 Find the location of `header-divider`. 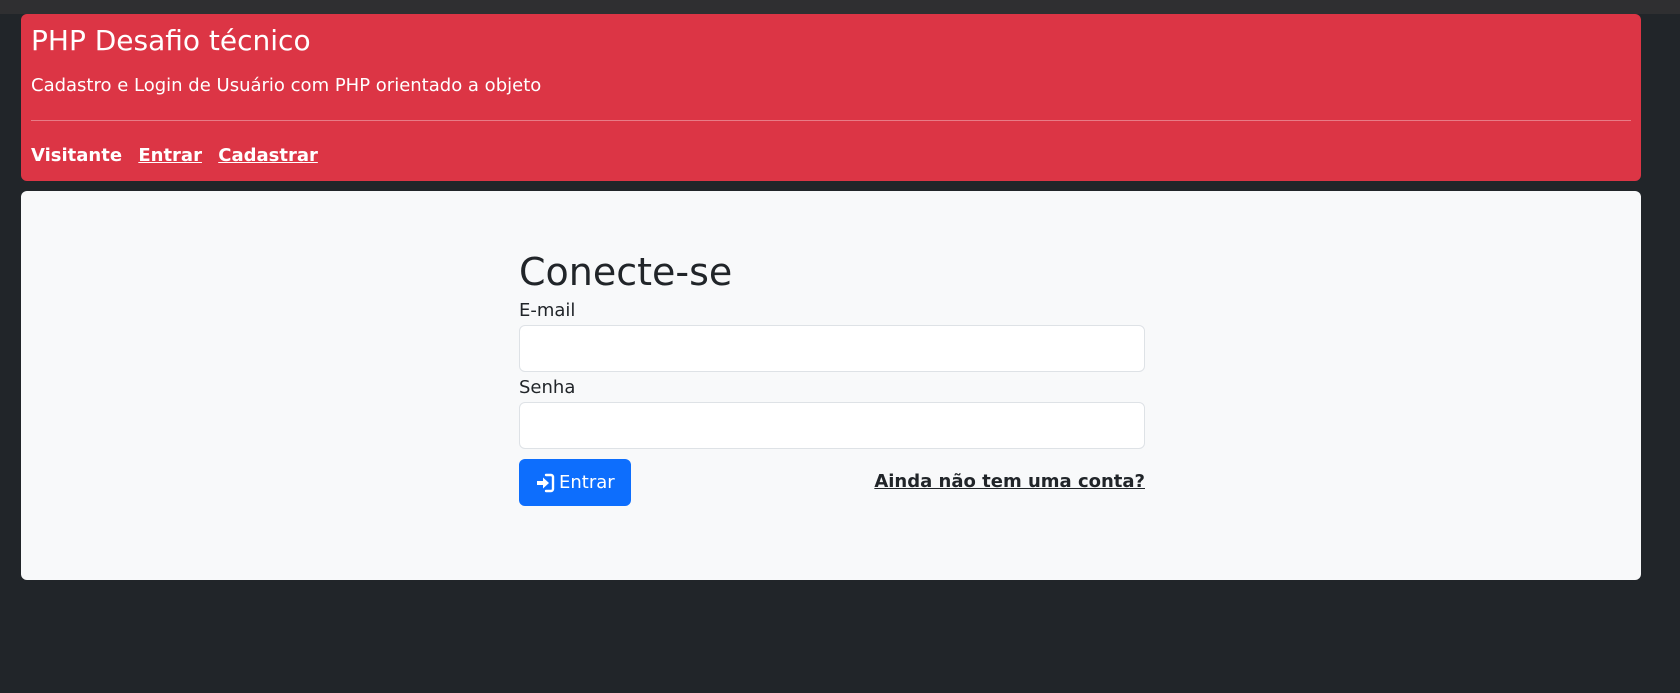

header-divider is located at coordinates (831, 120).